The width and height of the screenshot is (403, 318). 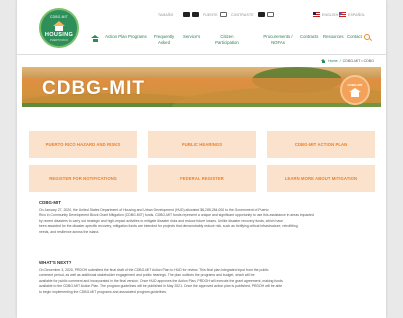 I want to click on site-logo: CDBG-MIT HOUSING PUERTO RICO, so click(x=59, y=28).